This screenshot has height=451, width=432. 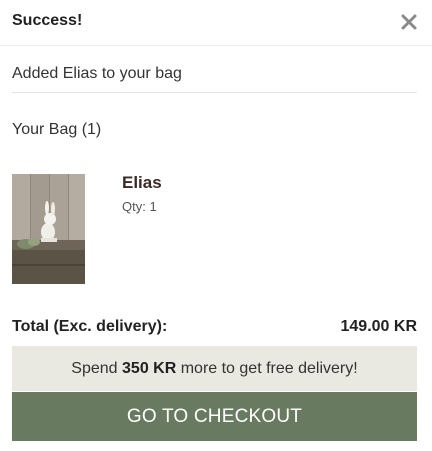 I want to click on promo-suffix: more to get free delivery!, so click(x=267, y=368).